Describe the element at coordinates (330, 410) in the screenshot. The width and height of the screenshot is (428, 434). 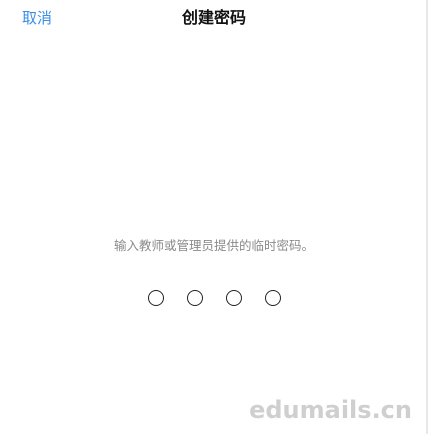
I see `watermark: edumails.cn` at that location.